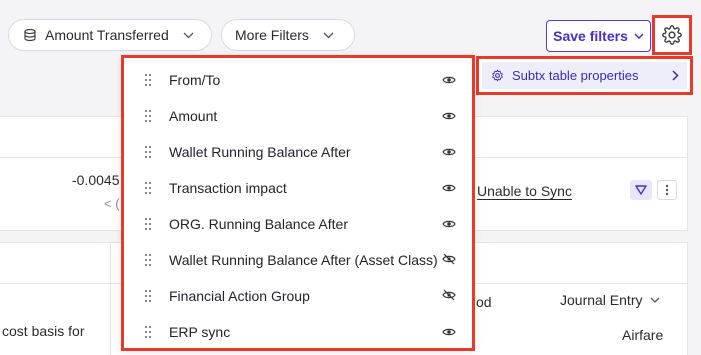  Describe the element at coordinates (193, 116) in the screenshot. I see `table-property-label: Amount` at that location.